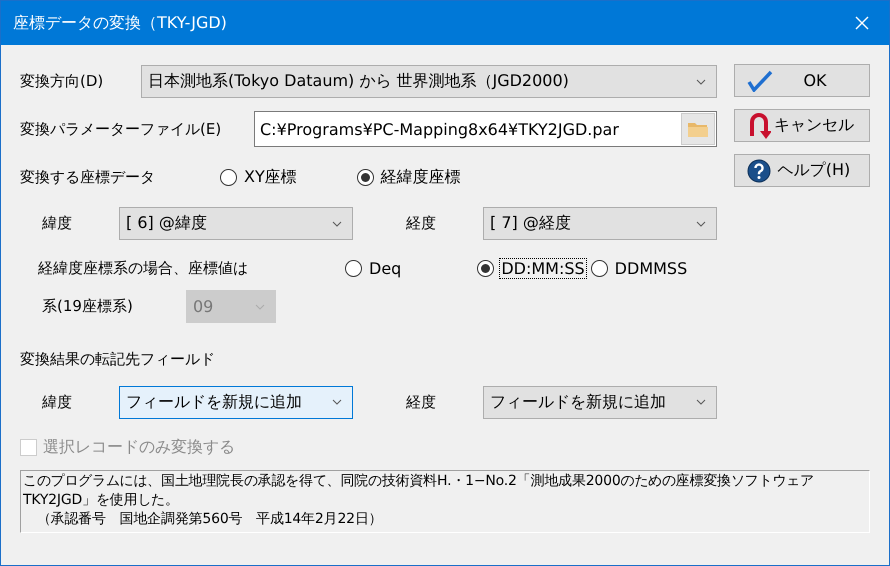 This screenshot has width=890, height=566. What do you see at coordinates (759, 126) in the screenshot?
I see `undo-arrow-icon` at bounding box center [759, 126].